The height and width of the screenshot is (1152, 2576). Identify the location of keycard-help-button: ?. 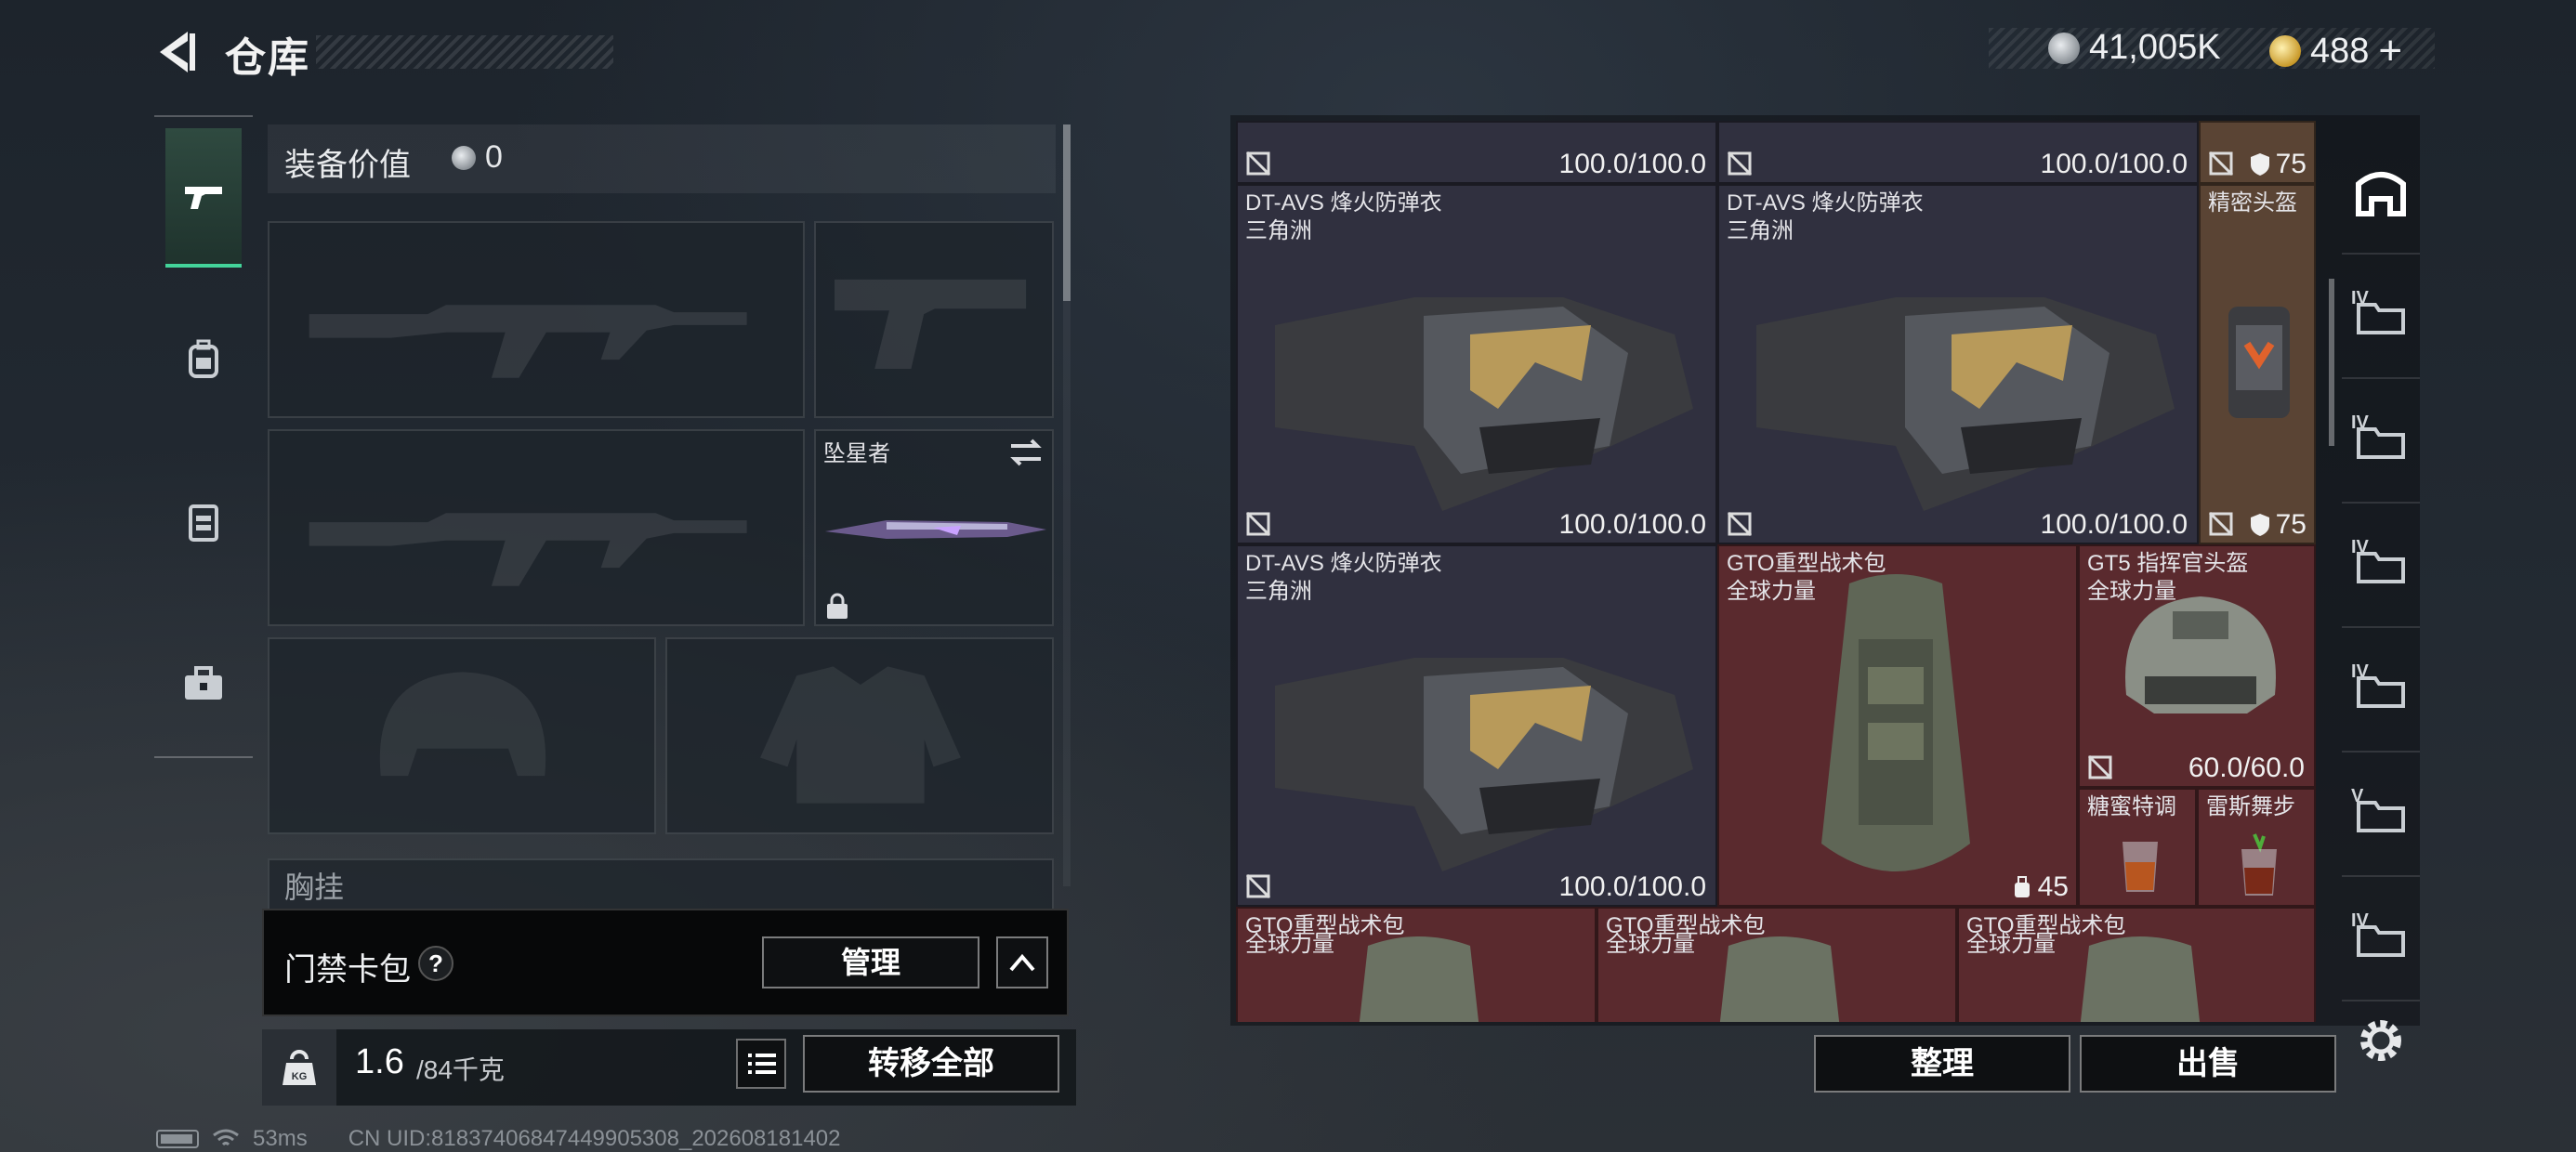
(435, 963).